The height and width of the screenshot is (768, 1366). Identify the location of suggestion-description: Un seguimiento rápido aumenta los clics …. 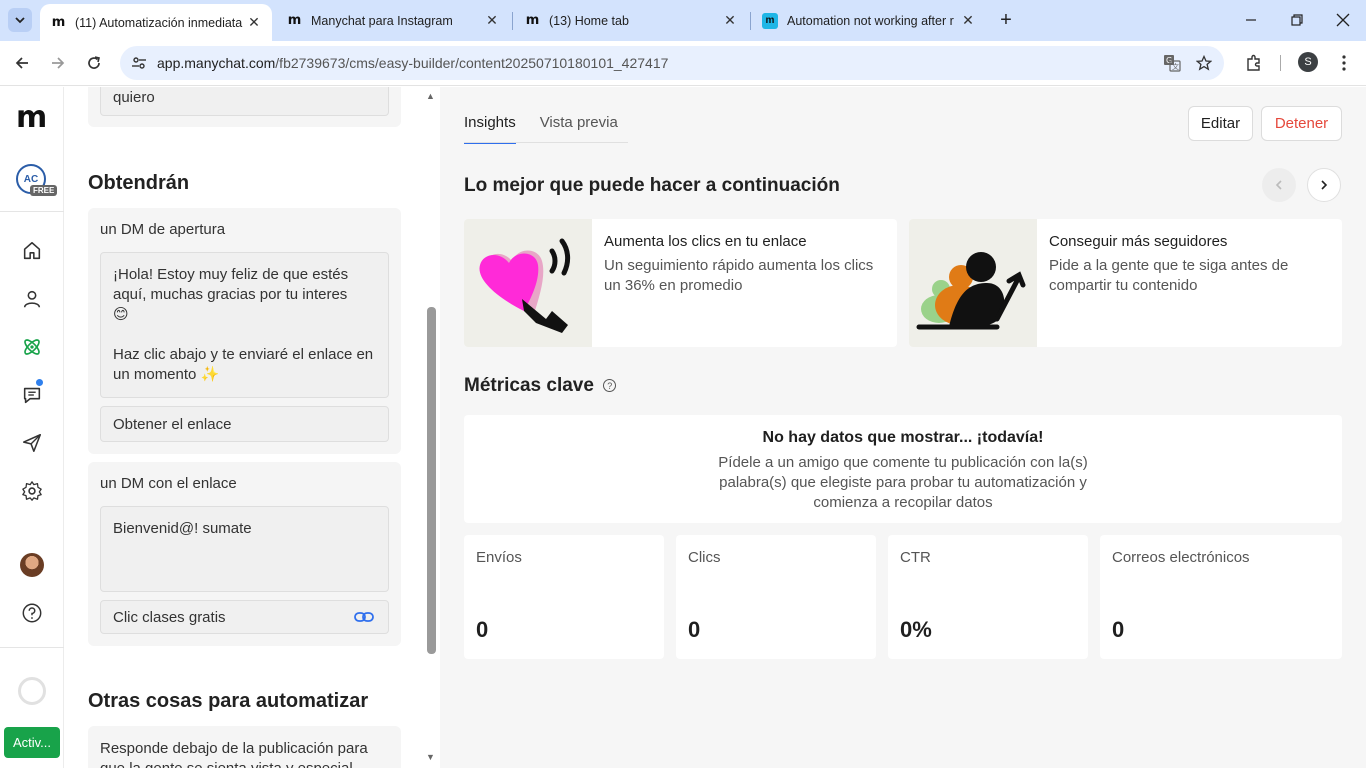
(739, 275).